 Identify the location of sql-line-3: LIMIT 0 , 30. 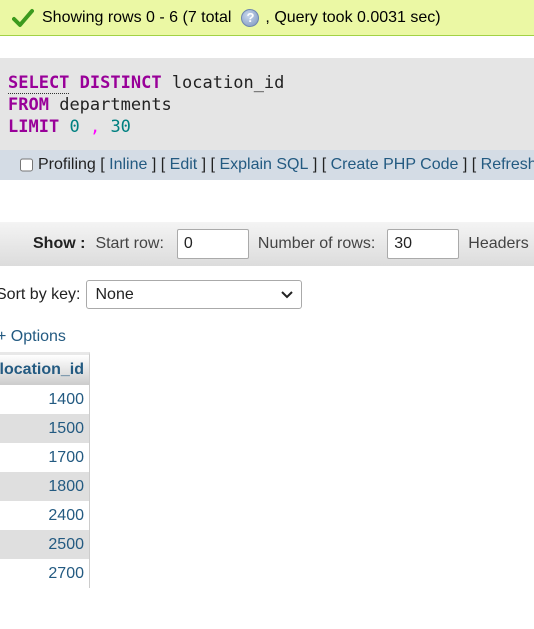
(146, 127).